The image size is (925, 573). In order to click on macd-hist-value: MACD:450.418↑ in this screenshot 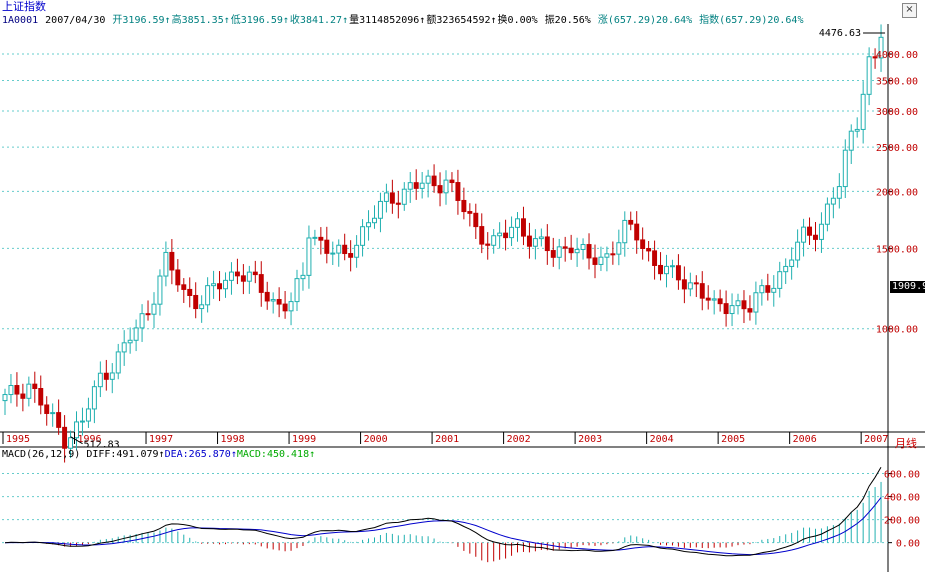, I will do `click(276, 454)`.